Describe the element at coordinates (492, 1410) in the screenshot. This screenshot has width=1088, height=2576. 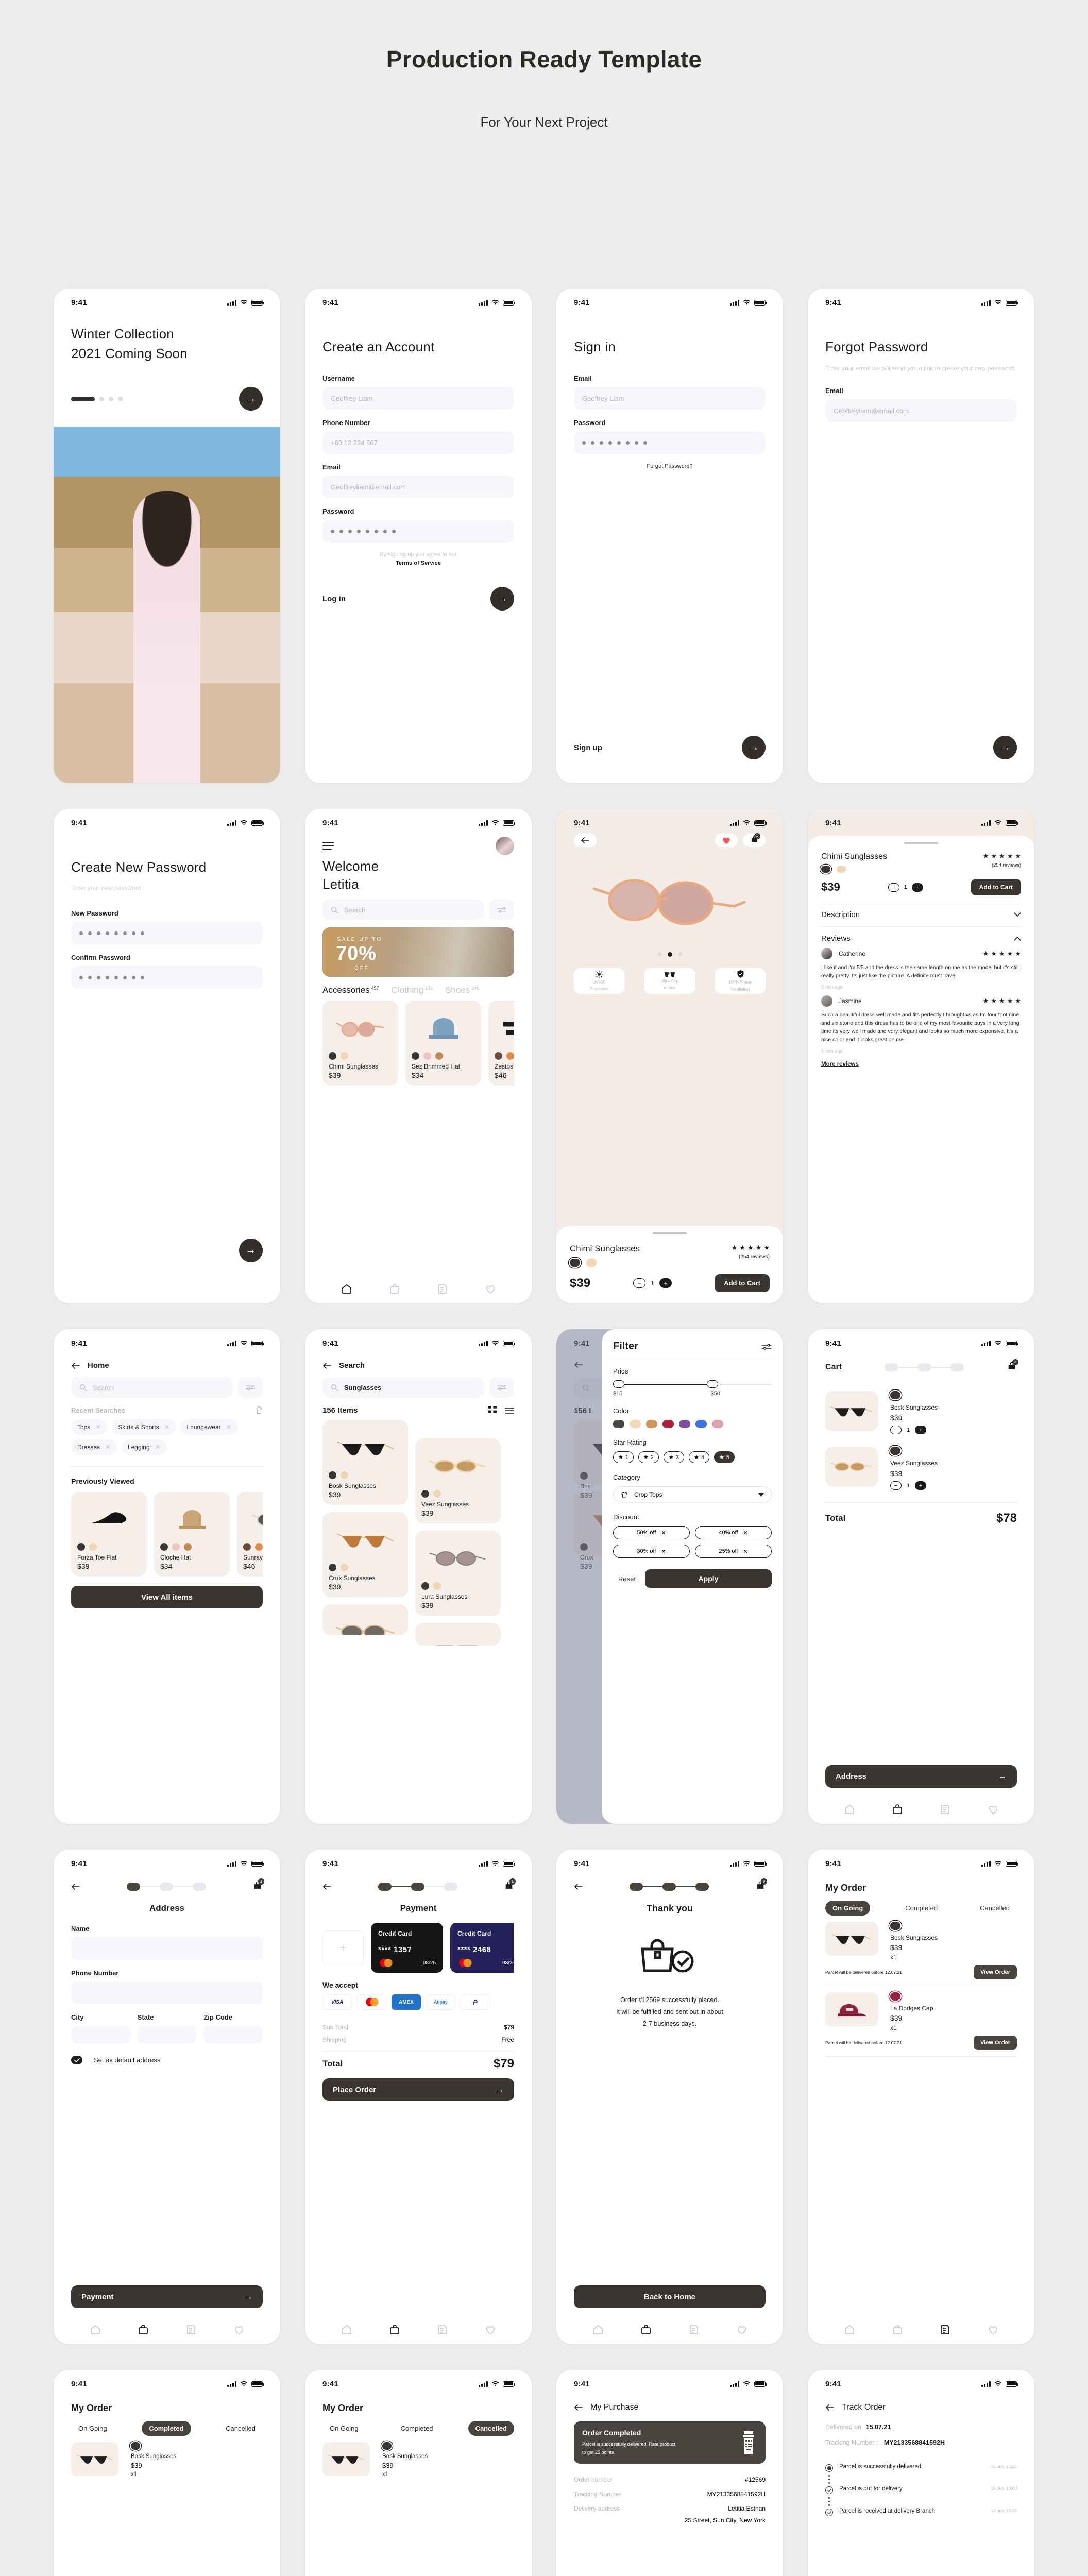
I see `grid-view-icon` at that location.